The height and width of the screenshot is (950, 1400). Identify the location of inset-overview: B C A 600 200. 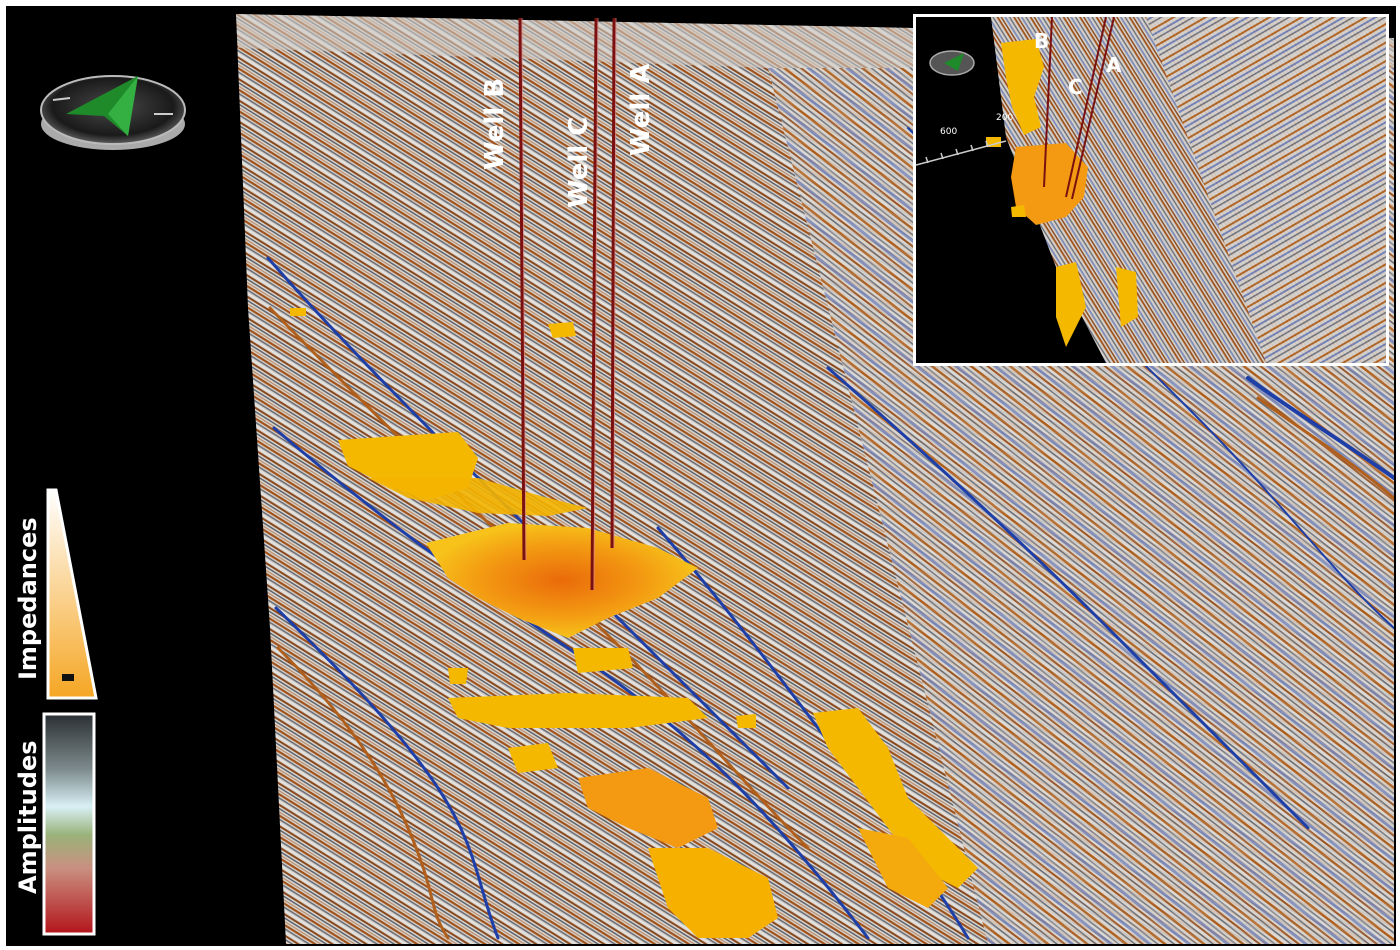
(1151, 190).